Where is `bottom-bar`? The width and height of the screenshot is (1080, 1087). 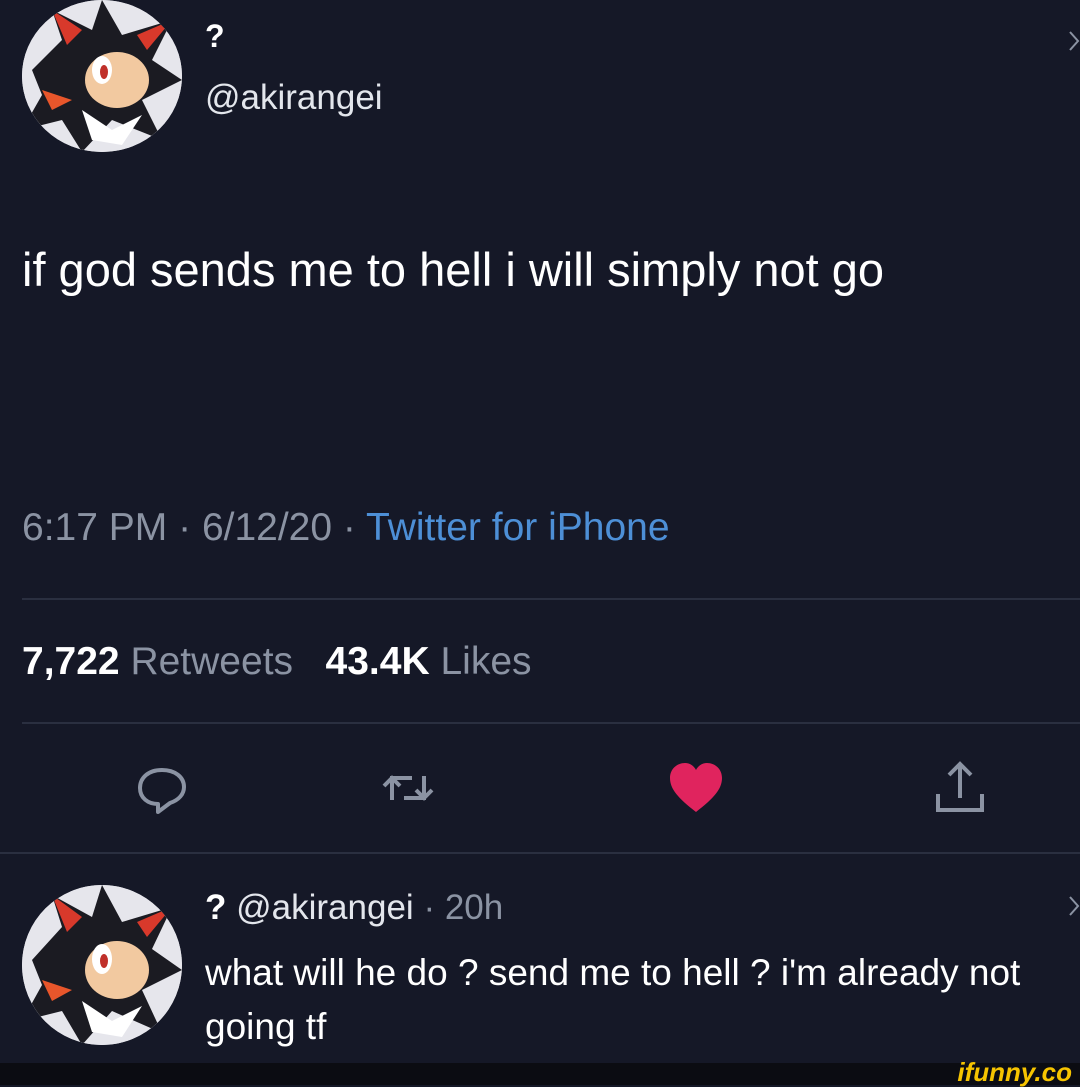
bottom-bar is located at coordinates (540, 1074).